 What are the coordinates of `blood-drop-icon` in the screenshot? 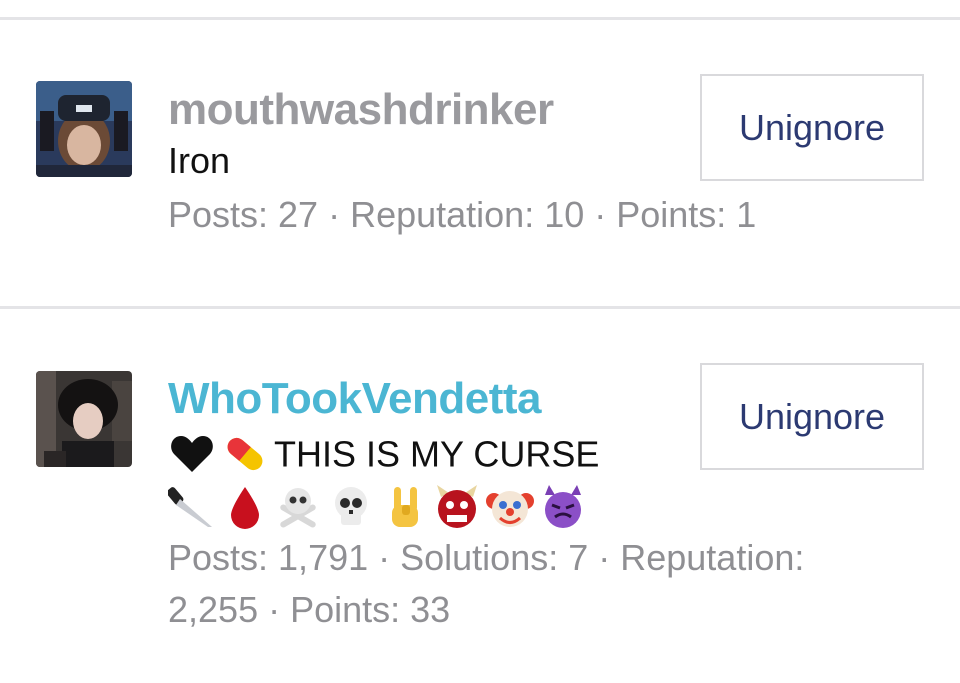 It's located at (245, 507).